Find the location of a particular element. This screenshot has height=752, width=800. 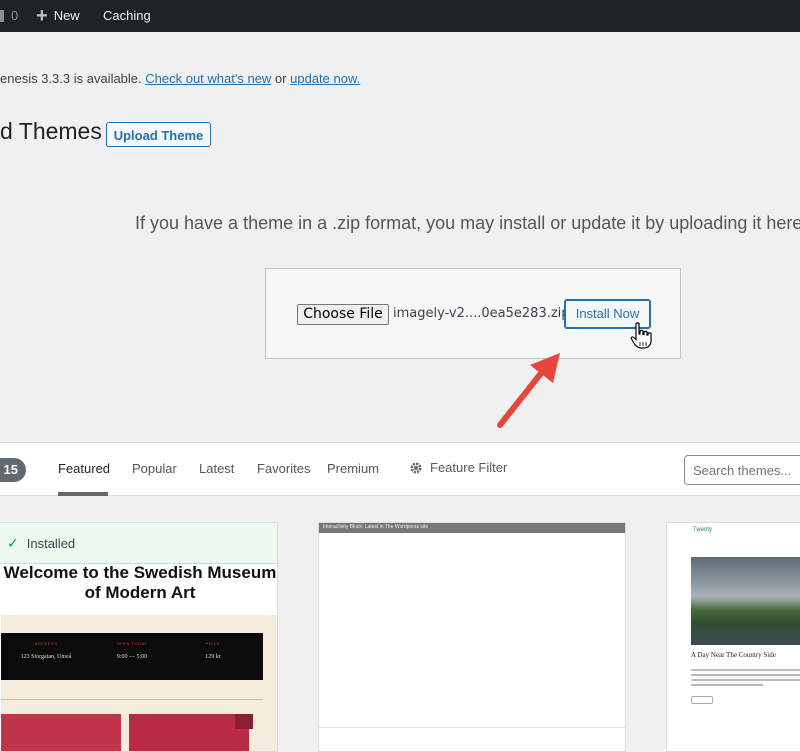

new-content-menu: + New is located at coordinates (58, 16).